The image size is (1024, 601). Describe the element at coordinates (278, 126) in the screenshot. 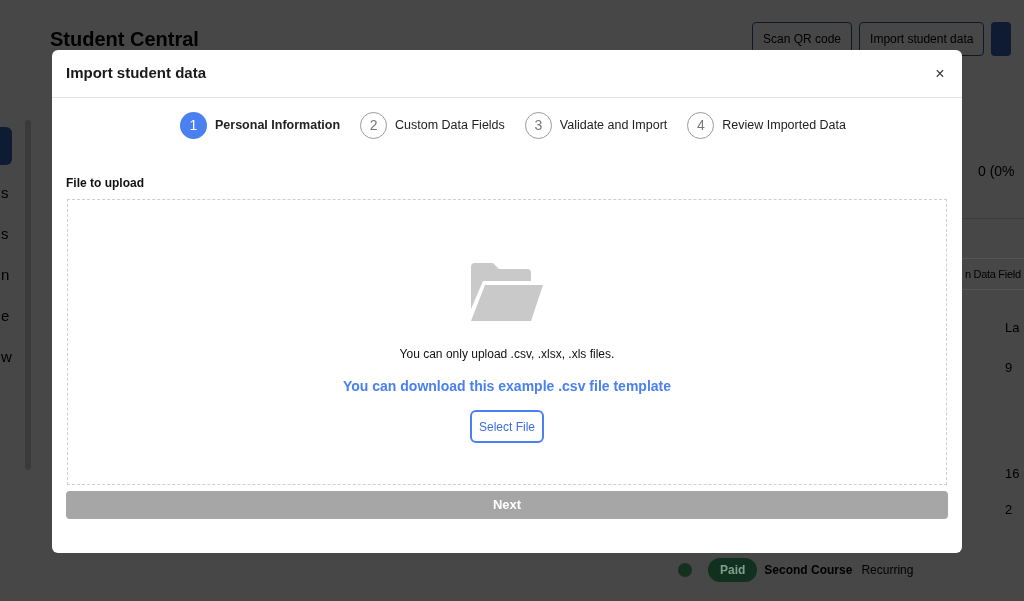

I see `step-label: Personal Information` at that location.